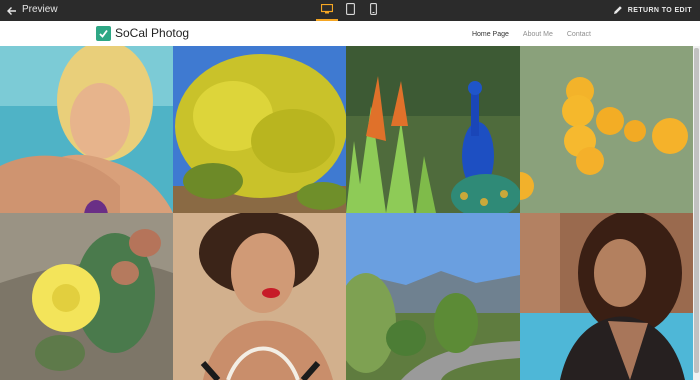 The image size is (700, 380). I want to click on site-nav: Home Page About Me Contact, so click(531, 34).